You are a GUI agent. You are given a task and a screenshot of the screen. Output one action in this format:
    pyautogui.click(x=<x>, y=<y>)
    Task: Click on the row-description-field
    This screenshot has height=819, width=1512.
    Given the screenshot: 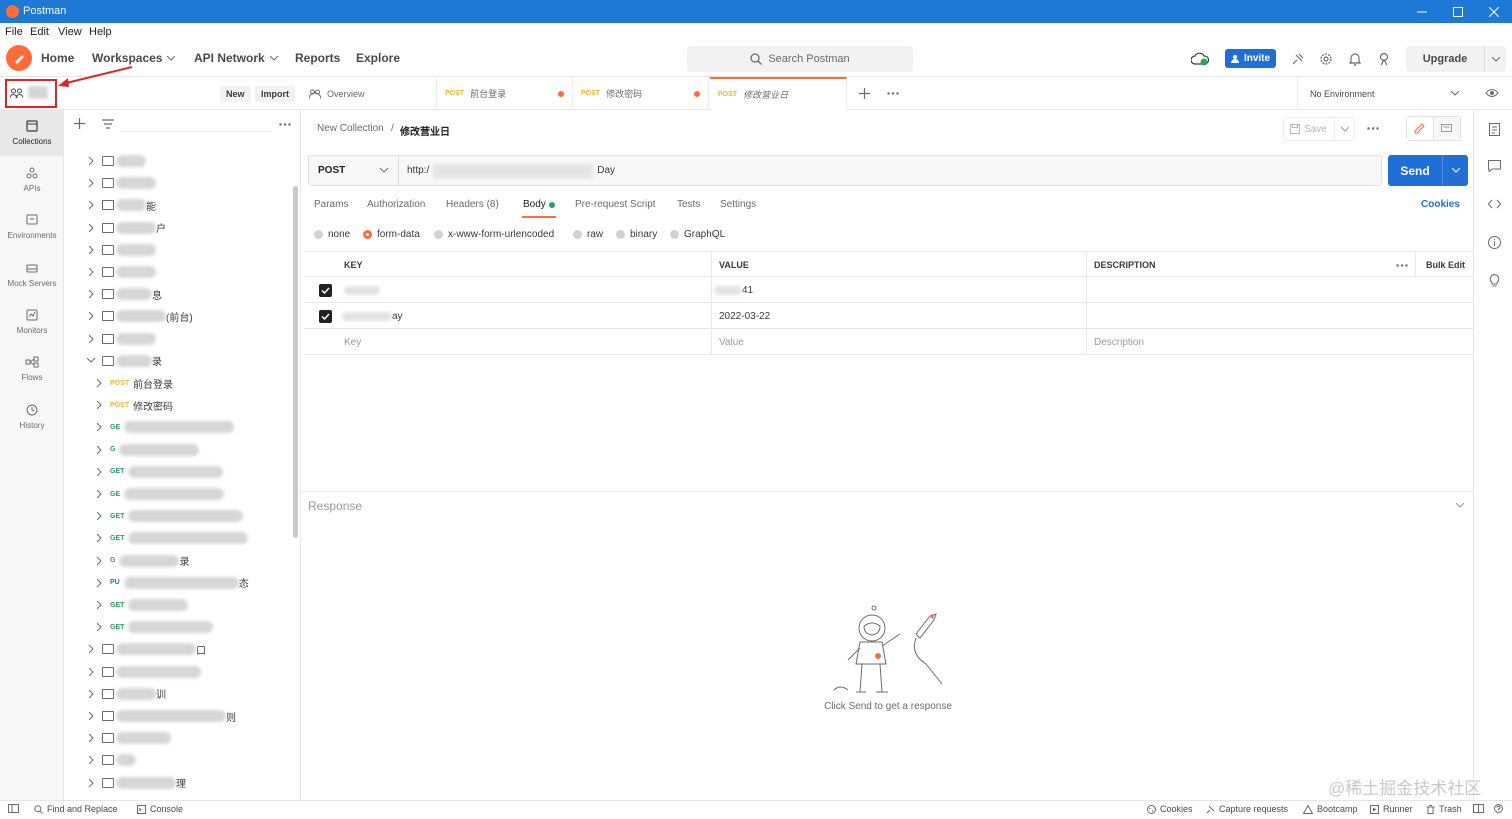 What is the action you would take?
    pyautogui.click(x=1279, y=290)
    